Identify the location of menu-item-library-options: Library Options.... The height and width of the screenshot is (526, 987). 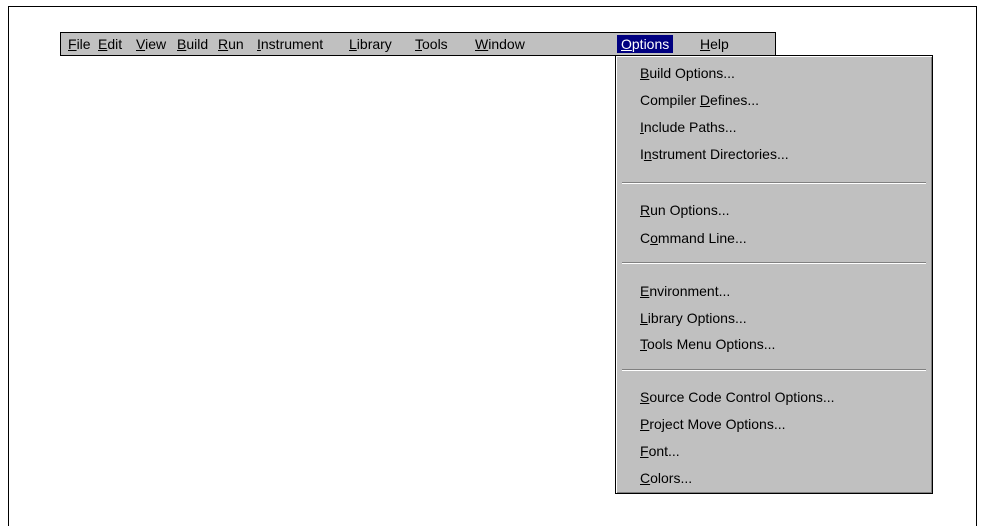
(693, 318).